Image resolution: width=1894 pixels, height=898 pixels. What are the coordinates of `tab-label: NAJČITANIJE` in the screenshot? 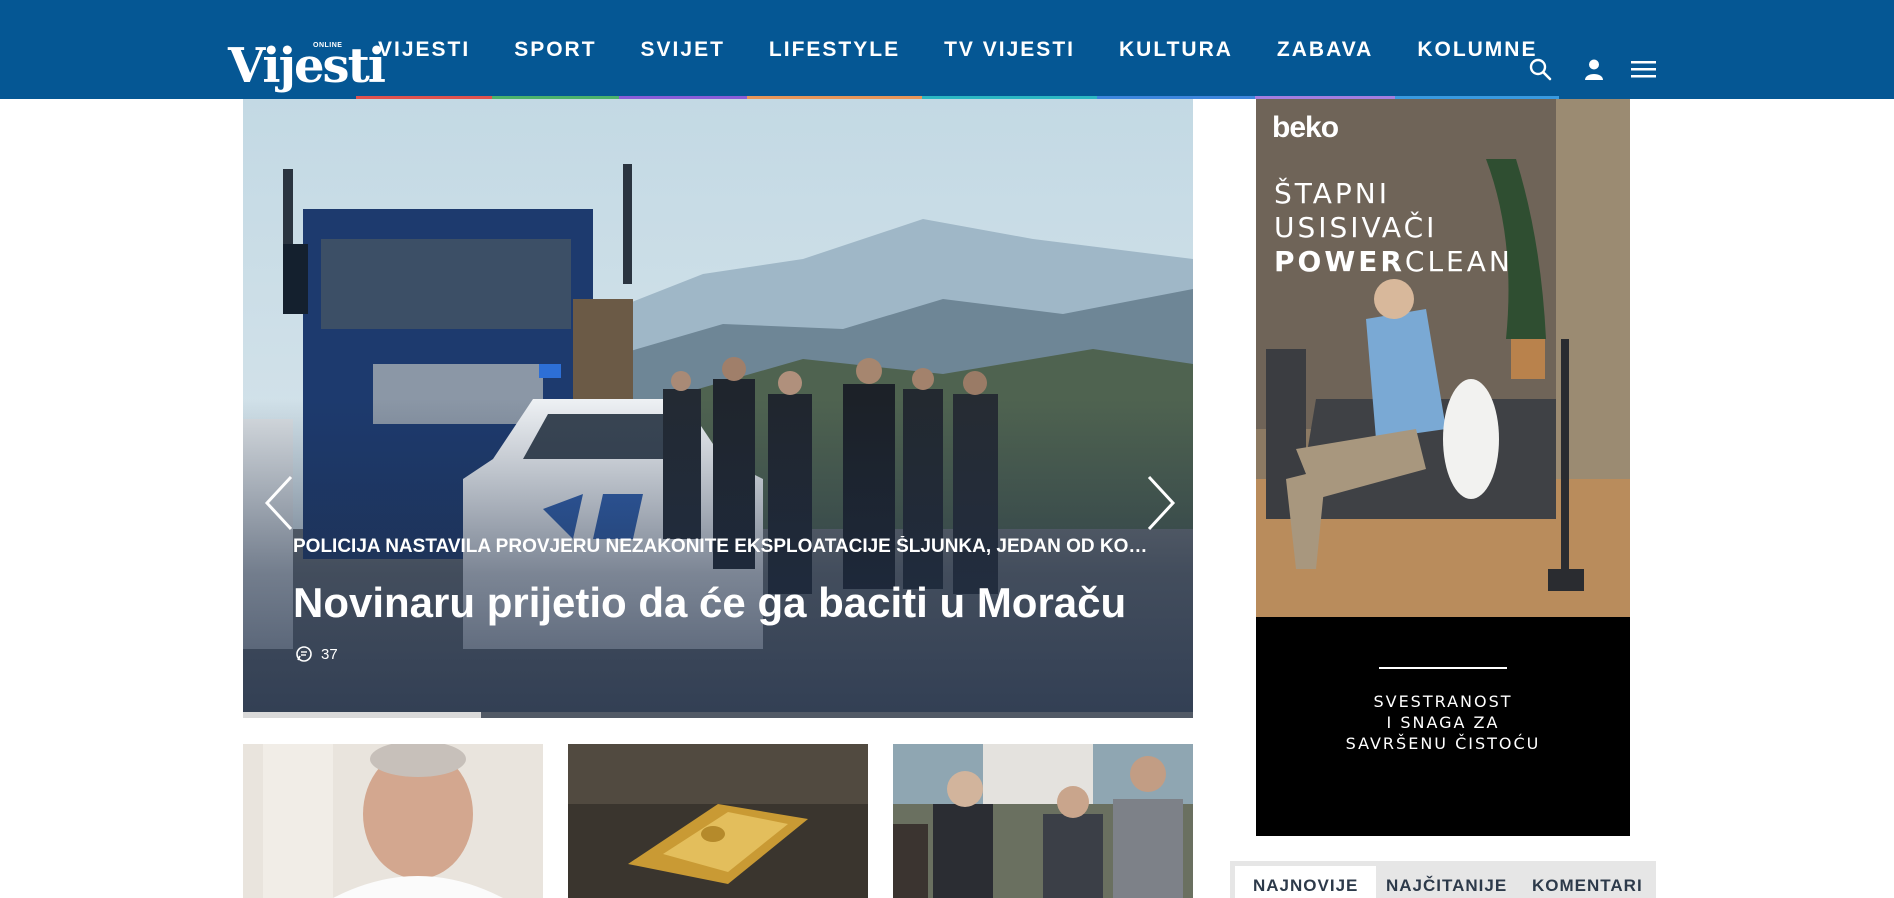 It's located at (1447, 885).